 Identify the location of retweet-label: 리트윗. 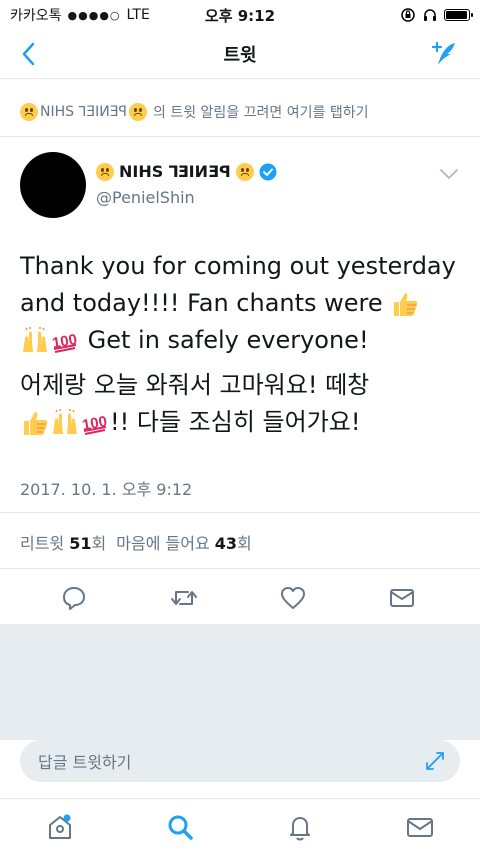
(42, 543).